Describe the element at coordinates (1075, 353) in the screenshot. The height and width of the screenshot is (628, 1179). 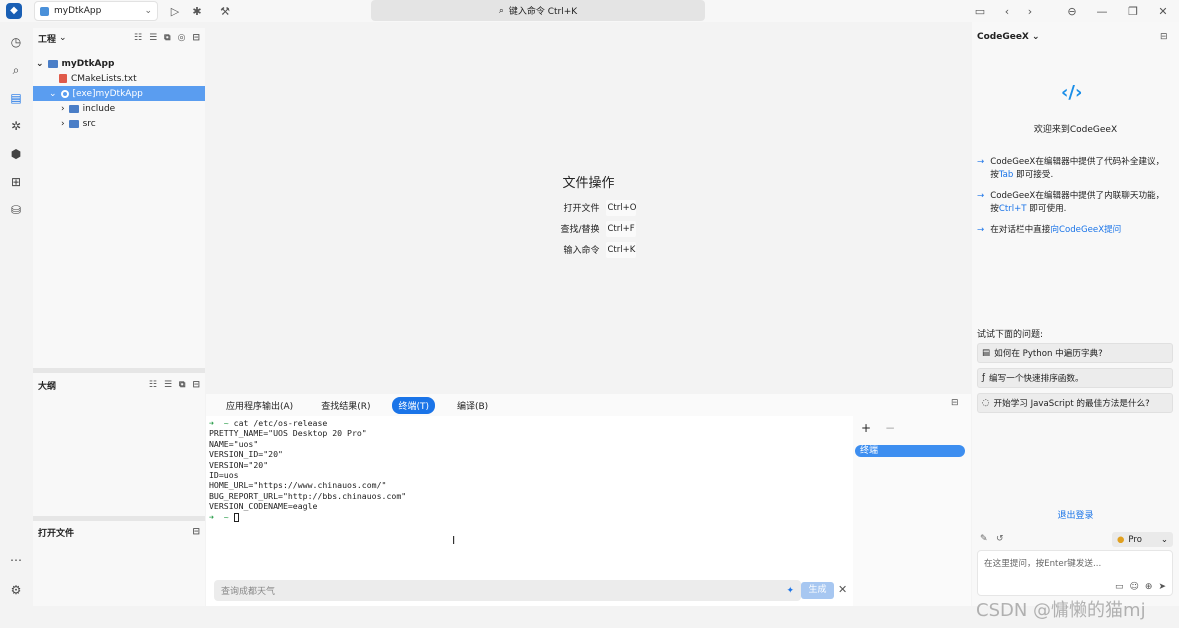
I see `suggested-question: ▤ 如何在 Python 中遍历字典?` at that location.